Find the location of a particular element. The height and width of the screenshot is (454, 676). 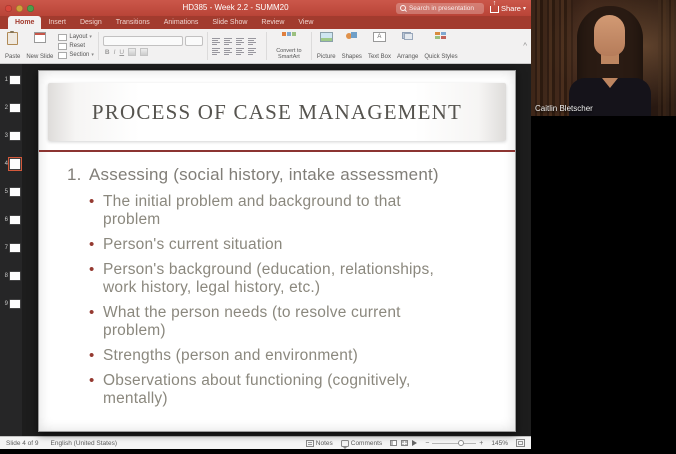

slide-thumbnail-6: 6 is located at coordinates (11, 220).